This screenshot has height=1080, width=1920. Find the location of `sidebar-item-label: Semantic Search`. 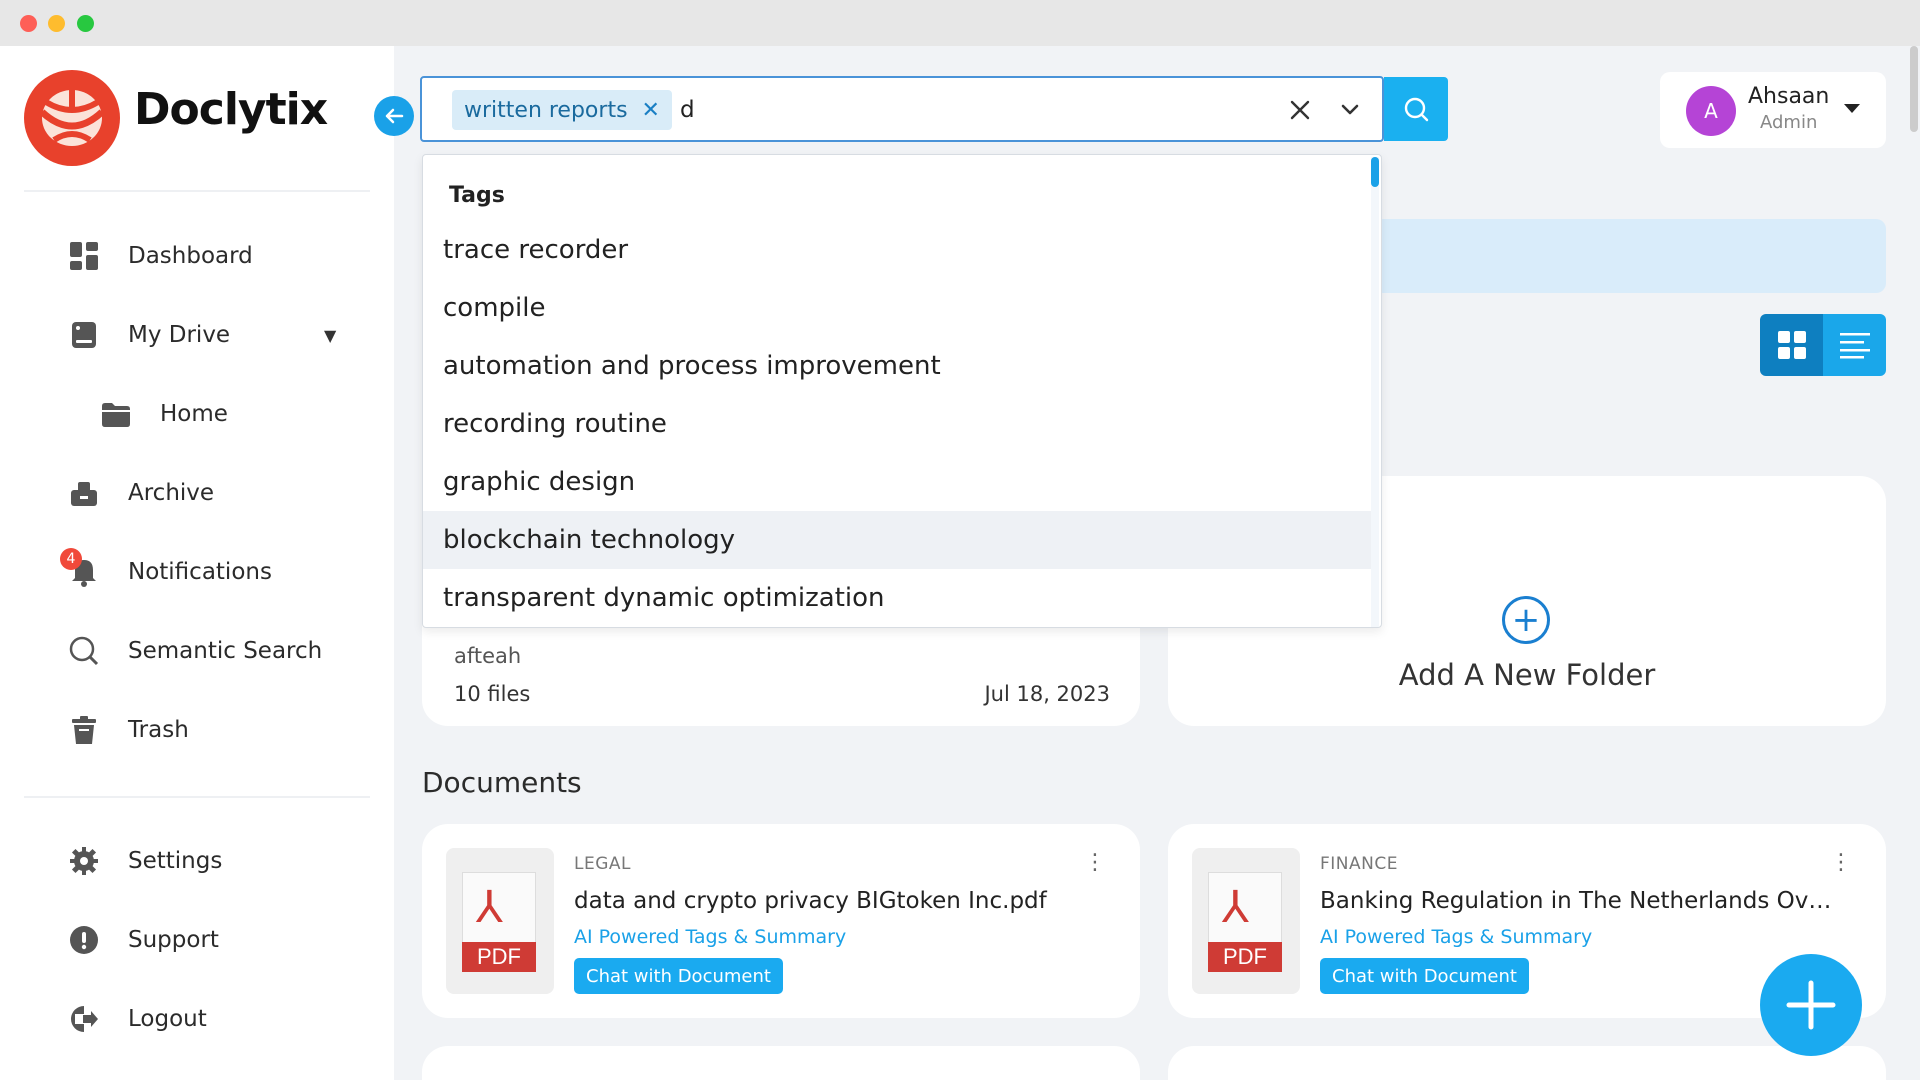

sidebar-item-label: Semantic Search is located at coordinates (225, 651).